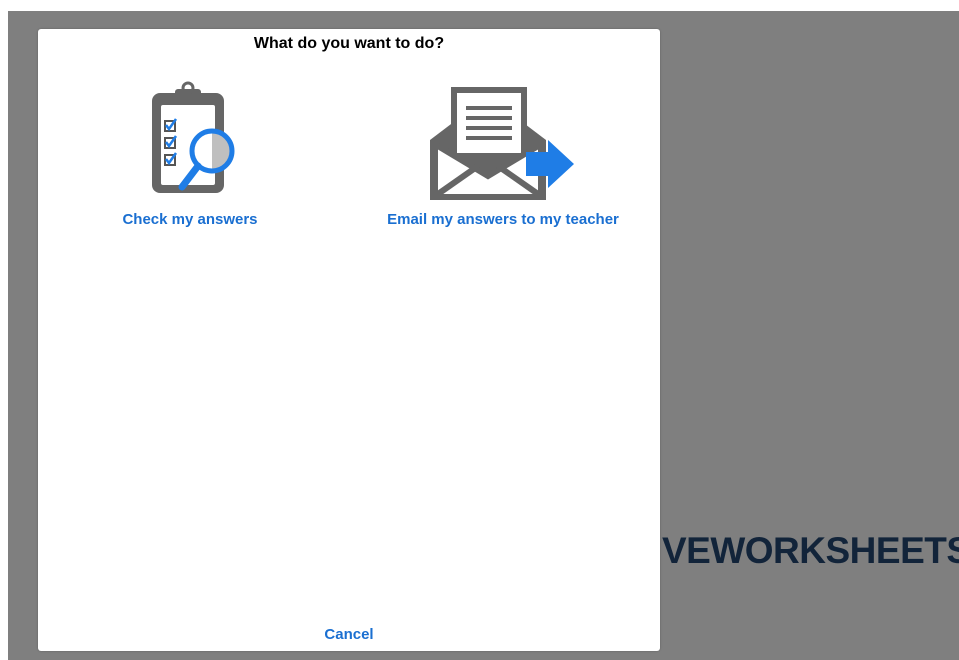 This screenshot has width=959, height=660. I want to click on brand-text: VEWORKSHEETS, so click(810, 550).